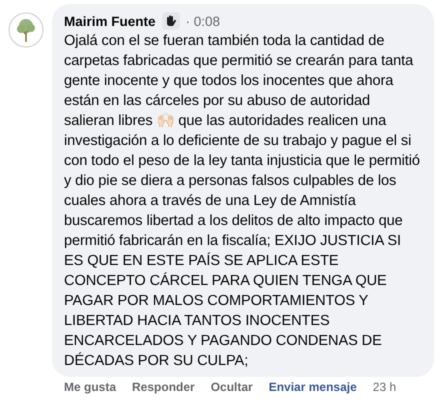 The image size is (436, 402). I want to click on timestamp: 23 h, so click(384, 387).